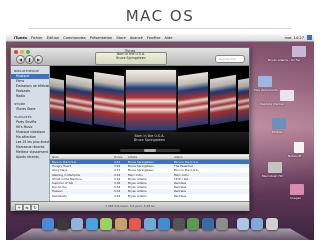 Image resolution: width=320 pixels, height=240 pixels. I want to click on title-divider, so click(160, 28).